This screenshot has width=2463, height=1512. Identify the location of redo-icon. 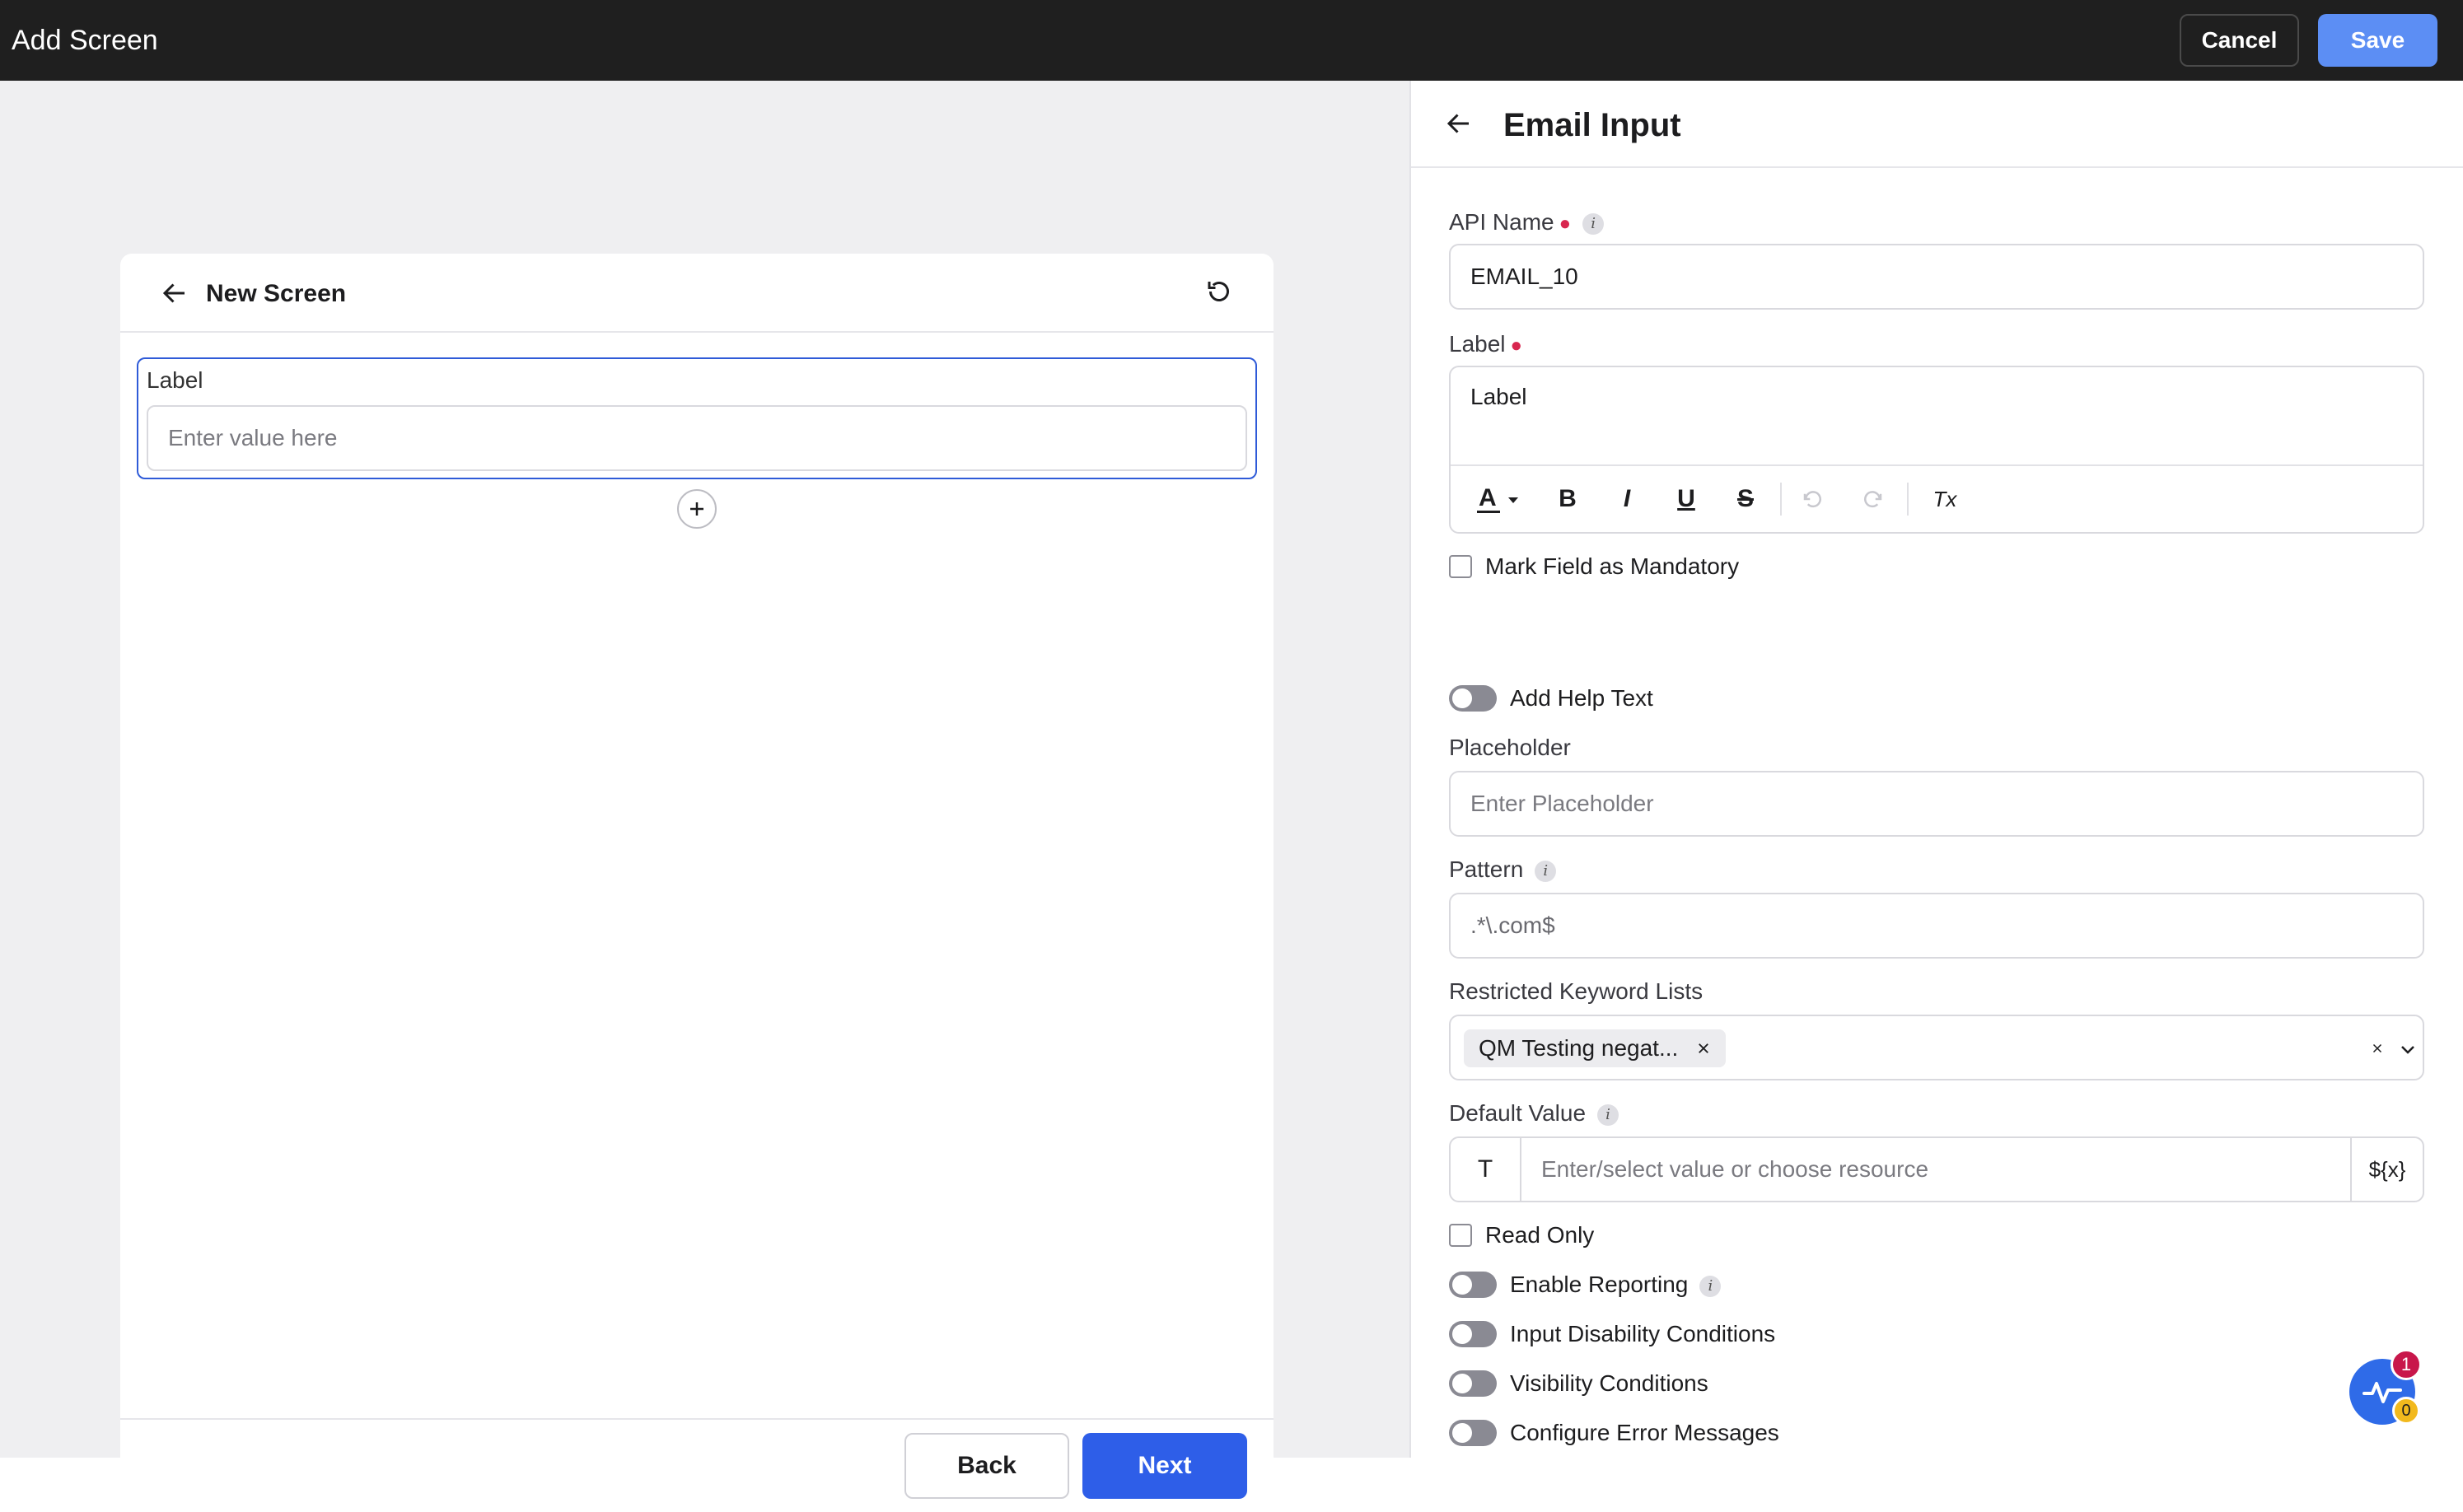
(1873, 499).